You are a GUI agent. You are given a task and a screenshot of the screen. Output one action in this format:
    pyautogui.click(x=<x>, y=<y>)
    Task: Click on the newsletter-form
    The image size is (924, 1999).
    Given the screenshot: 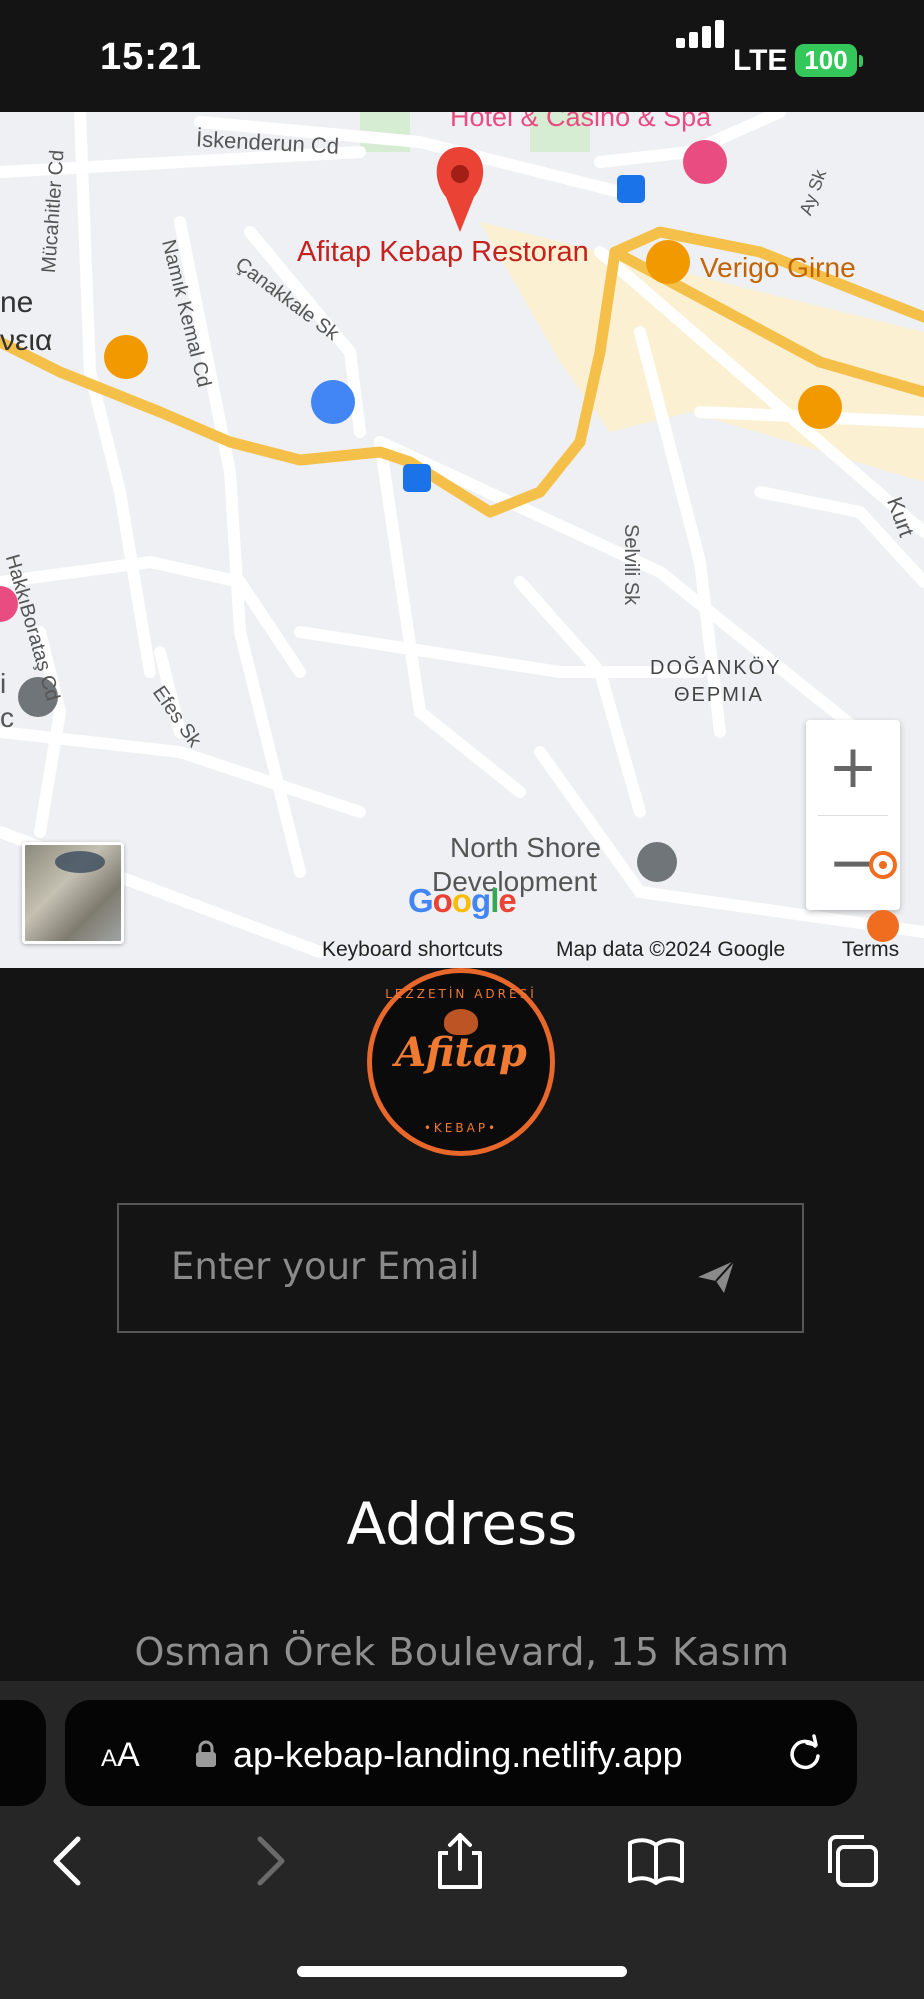 What is the action you would take?
    pyautogui.click(x=460, y=1268)
    